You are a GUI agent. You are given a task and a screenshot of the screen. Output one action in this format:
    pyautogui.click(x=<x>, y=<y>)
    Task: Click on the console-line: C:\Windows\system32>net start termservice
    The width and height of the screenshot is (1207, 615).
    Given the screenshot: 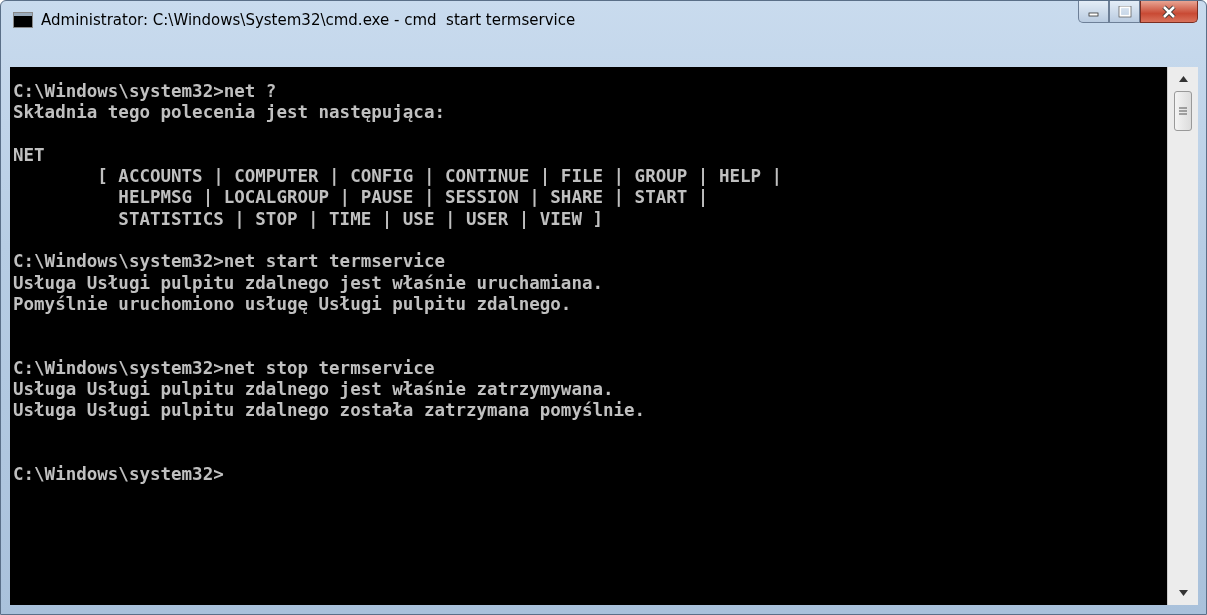 What is the action you would take?
    pyautogui.click(x=229, y=261)
    